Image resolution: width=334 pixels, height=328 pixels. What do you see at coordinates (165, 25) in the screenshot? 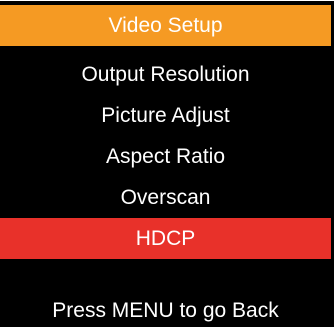
I see `menu-title: Video Setup` at bounding box center [165, 25].